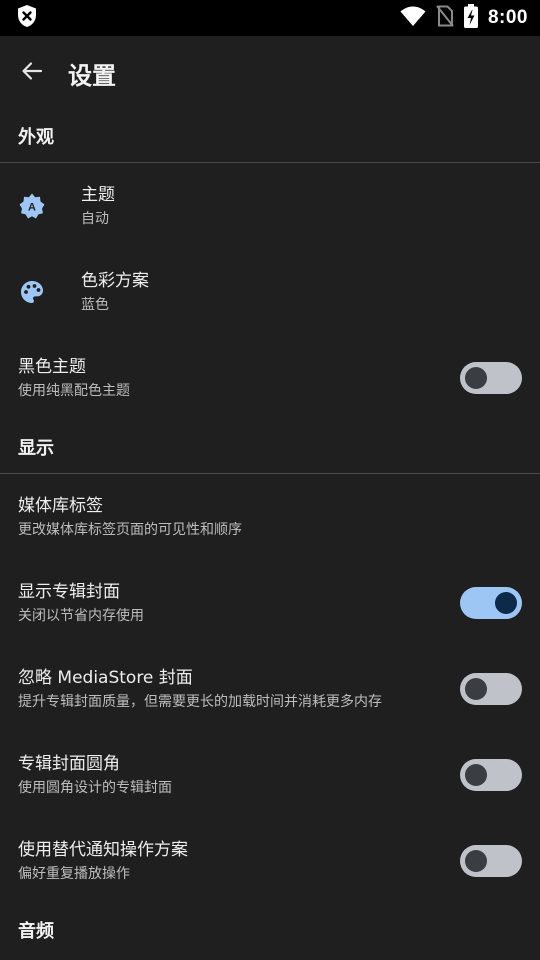 The image size is (540, 960). I want to click on pref-library-tabs: 媒体库标签 更改媒体库标签页面的可见性和顺序, so click(270, 517).